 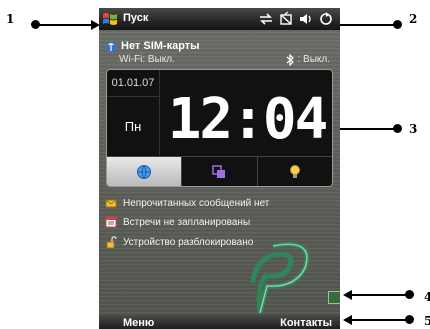 I want to click on globe-icon, so click(x=144, y=172).